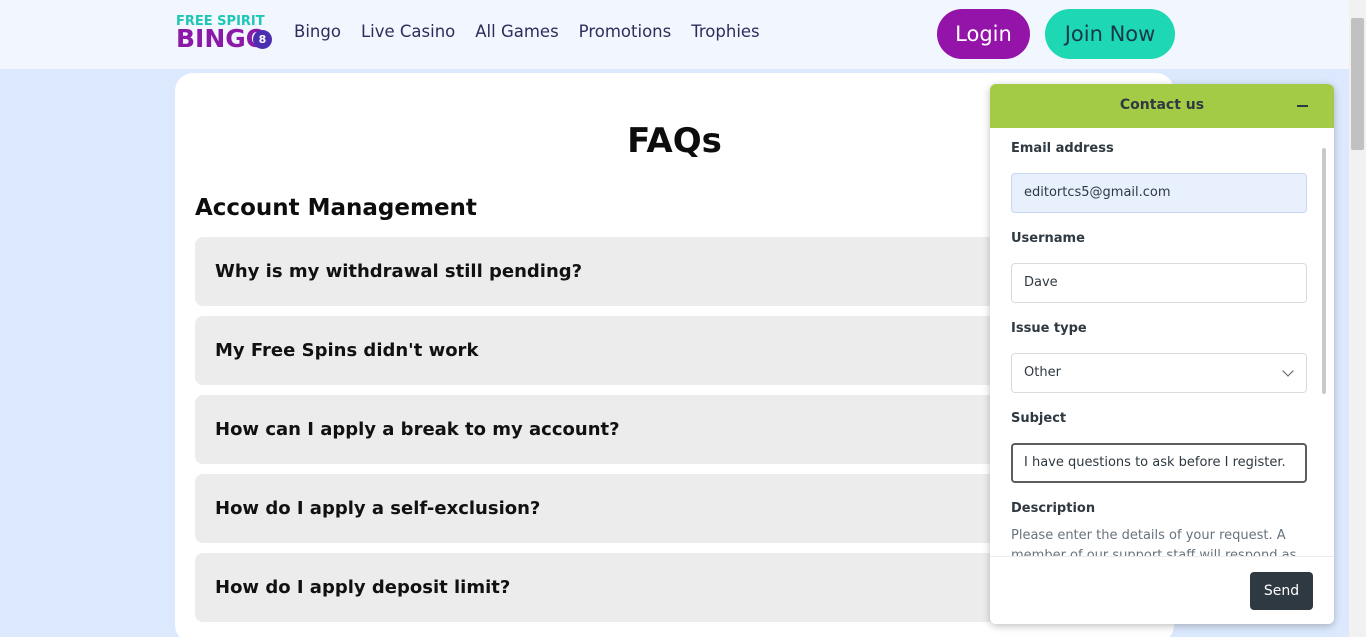 The width and height of the screenshot is (1366, 637). I want to click on issue-type-select: Other, so click(1159, 373).